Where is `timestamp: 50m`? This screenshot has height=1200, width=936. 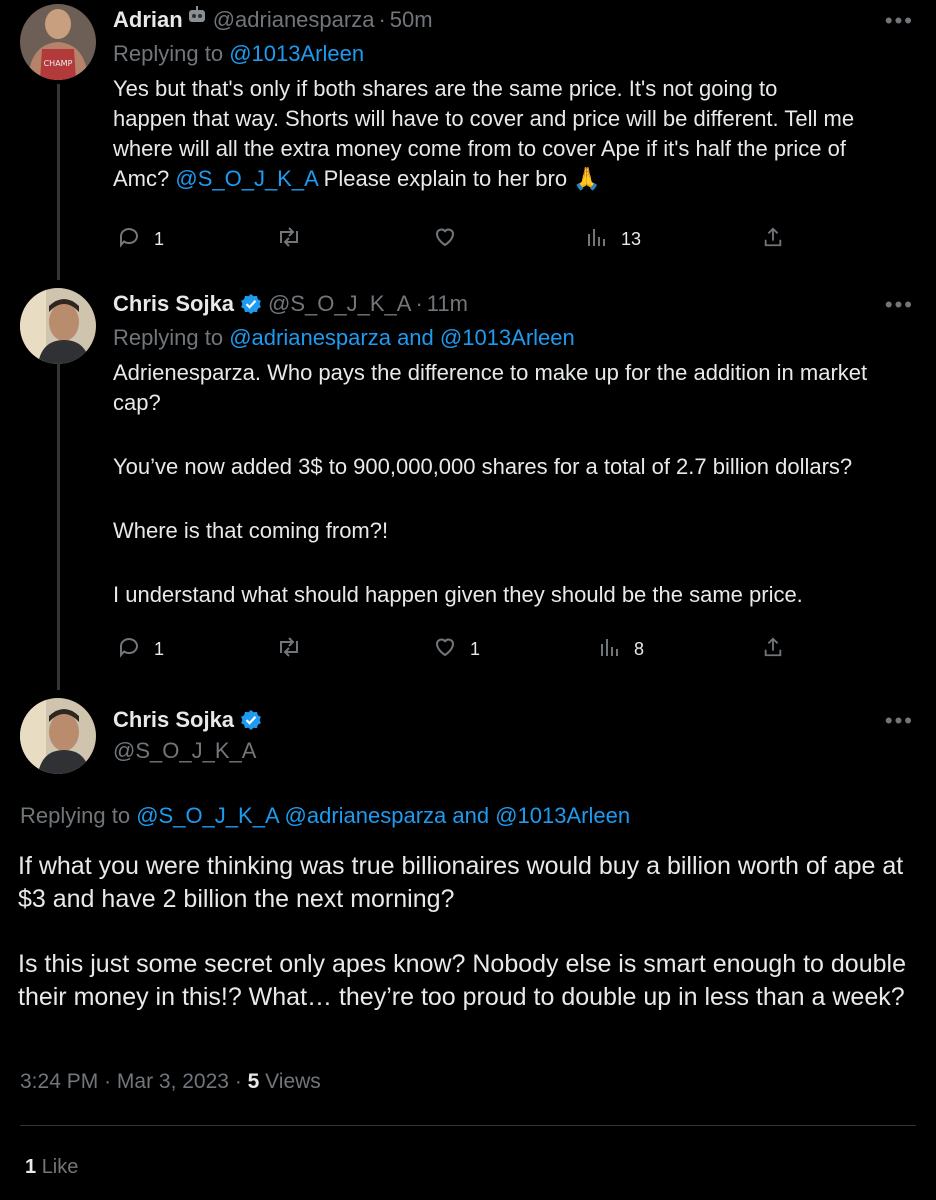 timestamp: 50m is located at coordinates (411, 20).